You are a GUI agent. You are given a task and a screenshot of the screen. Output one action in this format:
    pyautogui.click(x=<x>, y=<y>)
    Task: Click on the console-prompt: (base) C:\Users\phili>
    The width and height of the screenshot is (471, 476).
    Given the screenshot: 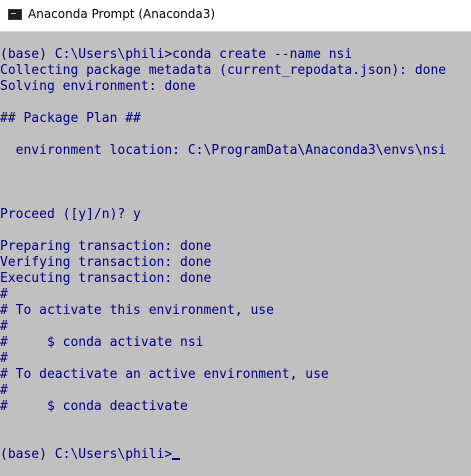 What is the action you would take?
    pyautogui.click(x=86, y=454)
    